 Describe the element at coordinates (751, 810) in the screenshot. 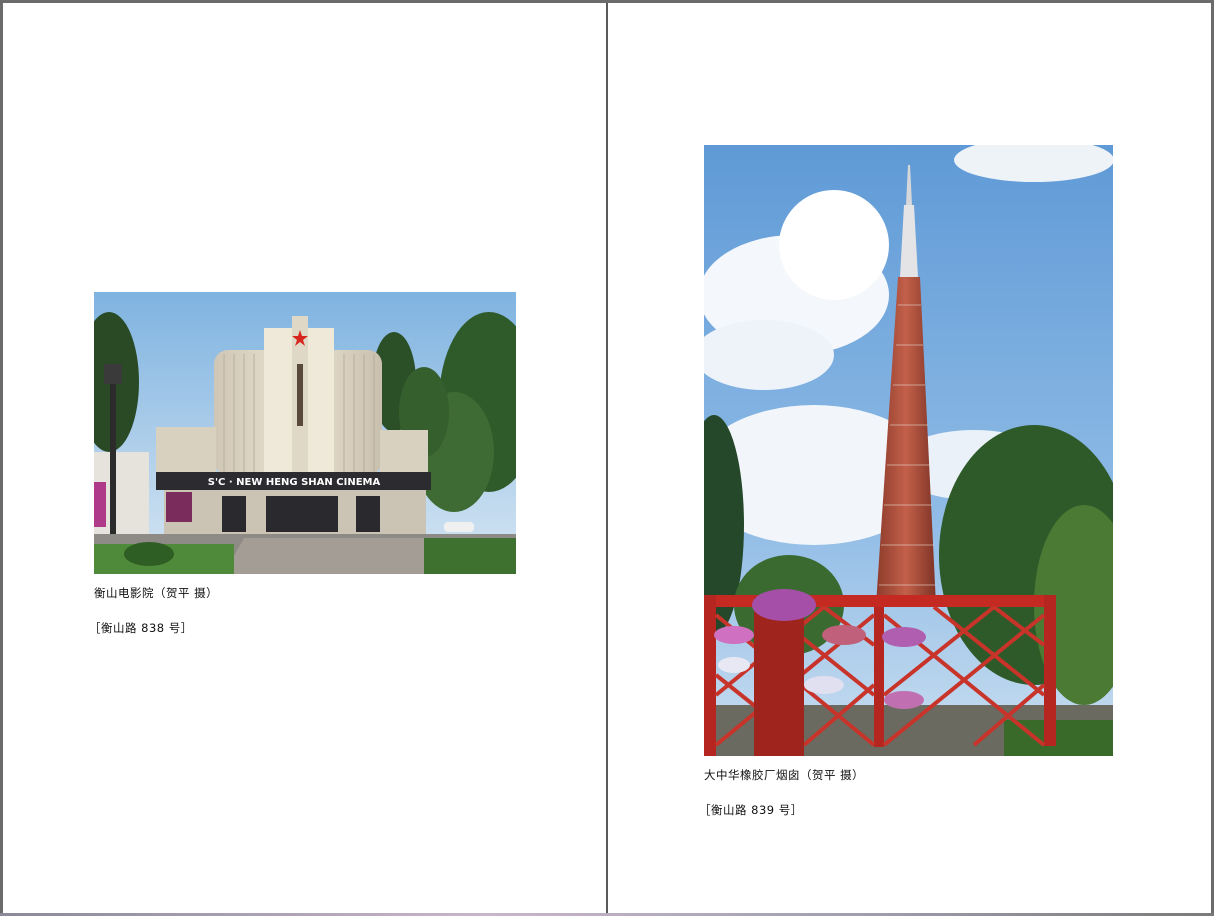

I see `chimney-address: ［衡山路 839 号］` at that location.